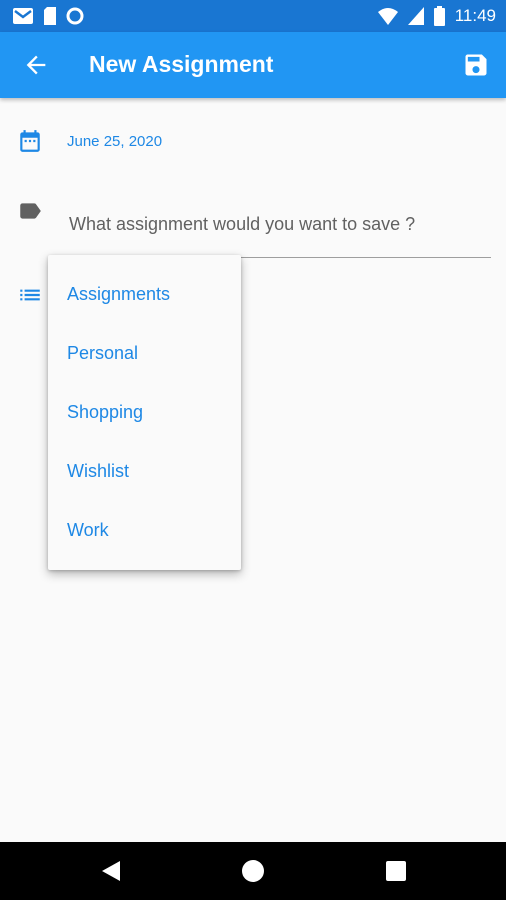  What do you see at coordinates (476, 65) in the screenshot?
I see `save-icon` at bounding box center [476, 65].